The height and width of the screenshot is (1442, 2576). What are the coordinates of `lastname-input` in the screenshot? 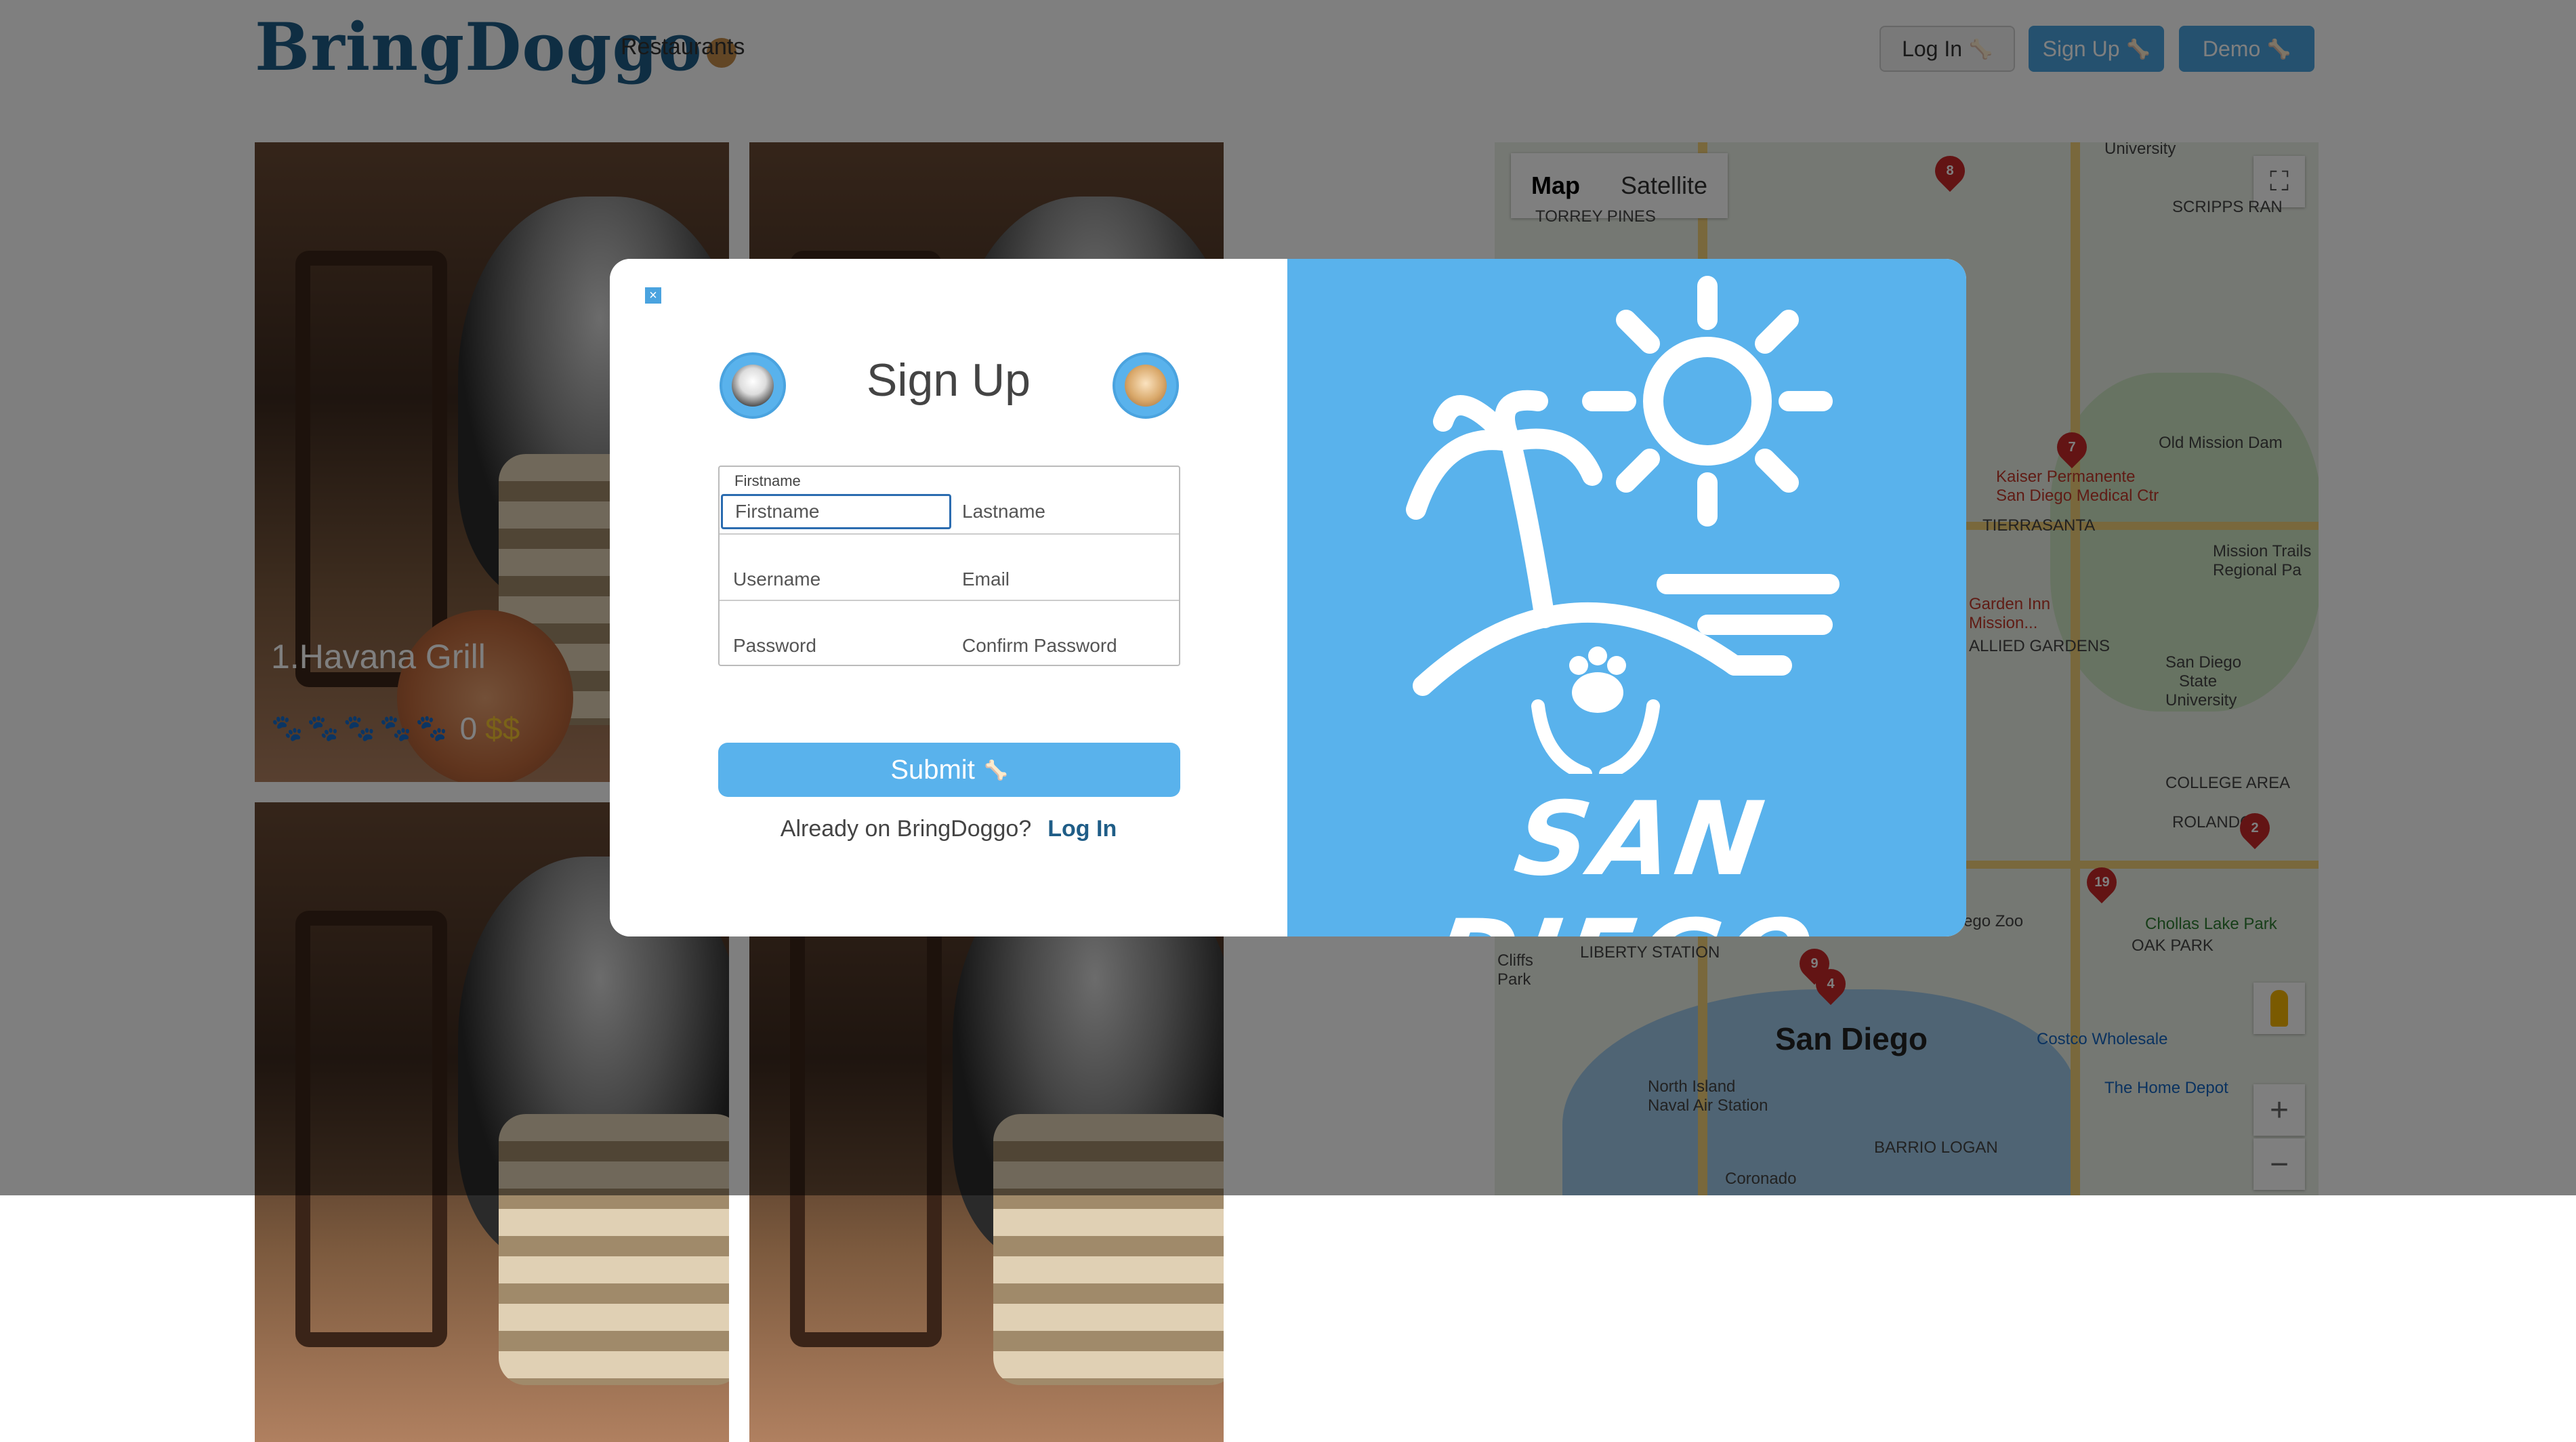 It's located at (1061, 512).